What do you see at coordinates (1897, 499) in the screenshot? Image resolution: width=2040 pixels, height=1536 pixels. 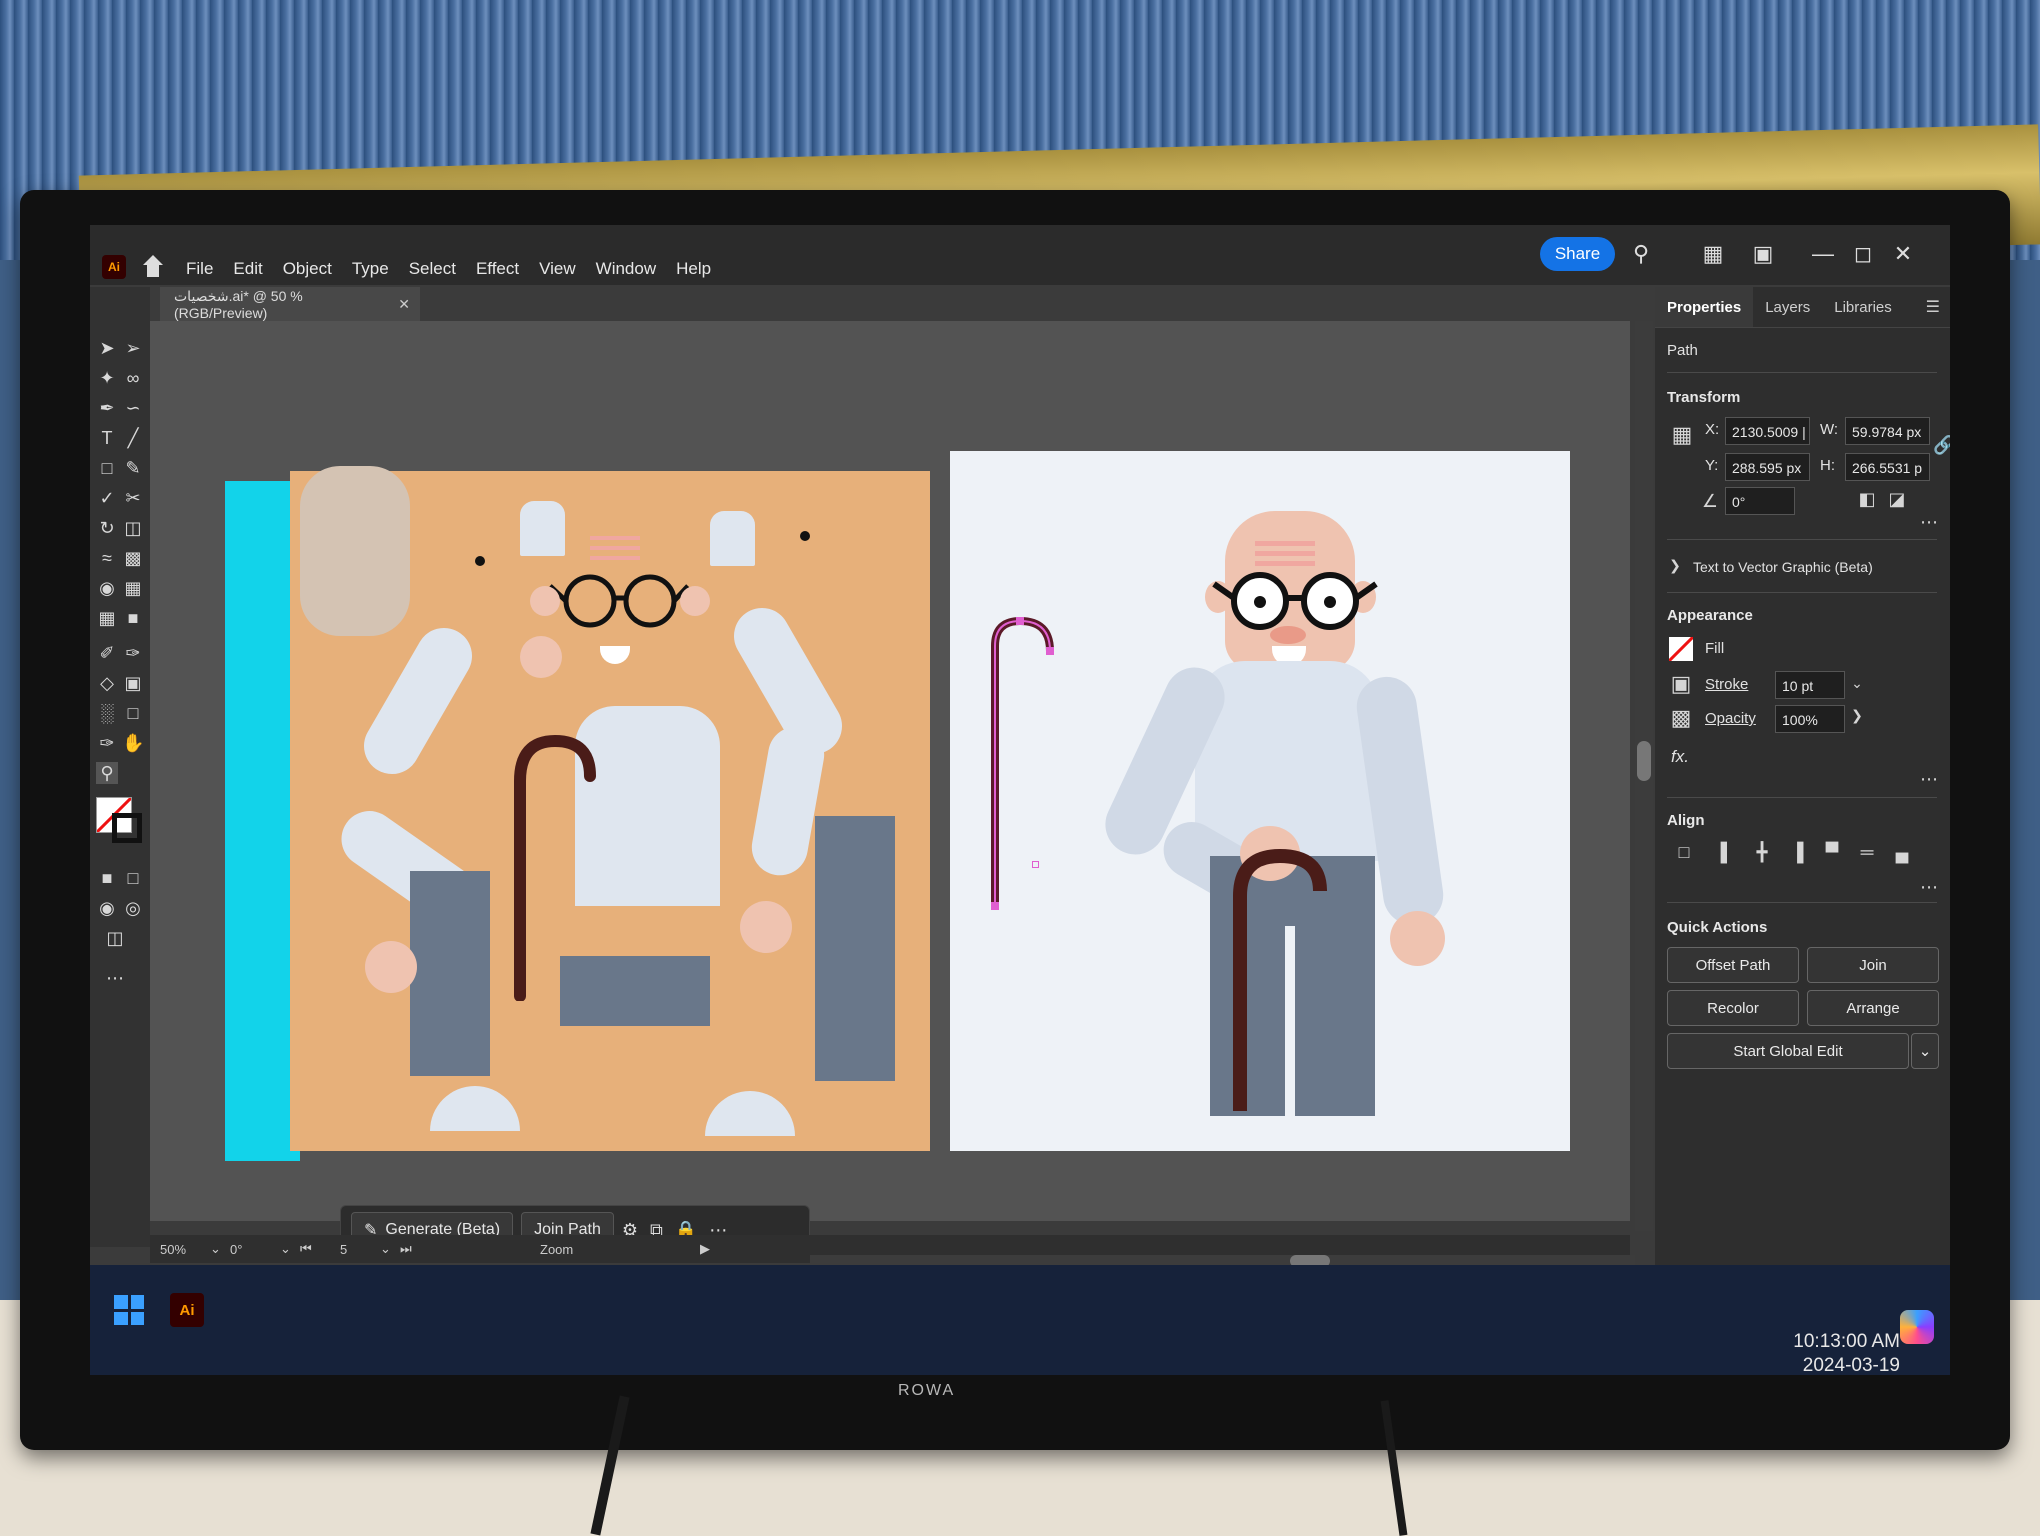 I see `flip-vertical-icon: ◪` at bounding box center [1897, 499].